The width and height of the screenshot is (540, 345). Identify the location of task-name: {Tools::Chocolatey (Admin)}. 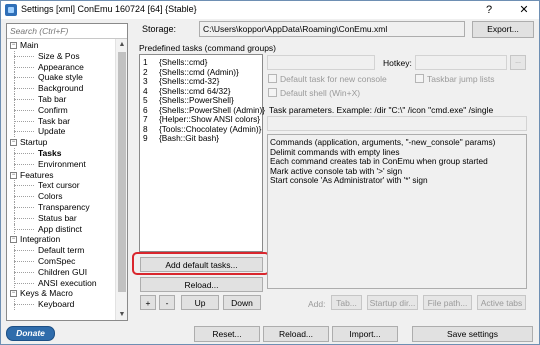
(210, 128).